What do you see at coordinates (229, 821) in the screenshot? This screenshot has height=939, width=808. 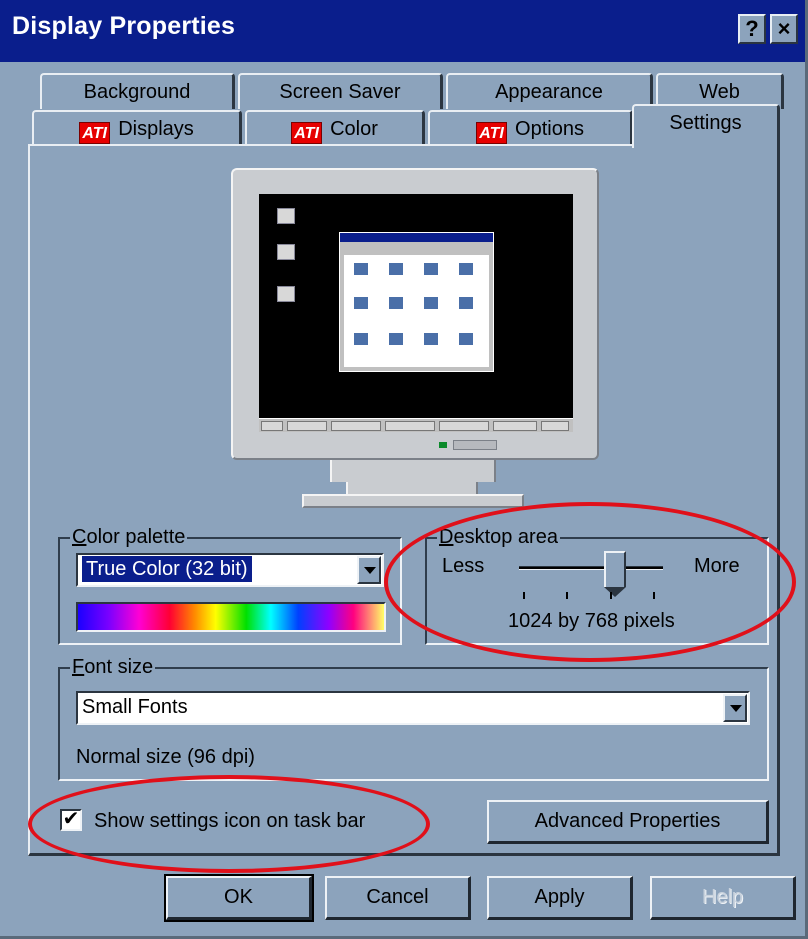 I see `show-settings-icon-label: Show settings icon on task bar` at bounding box center [229, 821].